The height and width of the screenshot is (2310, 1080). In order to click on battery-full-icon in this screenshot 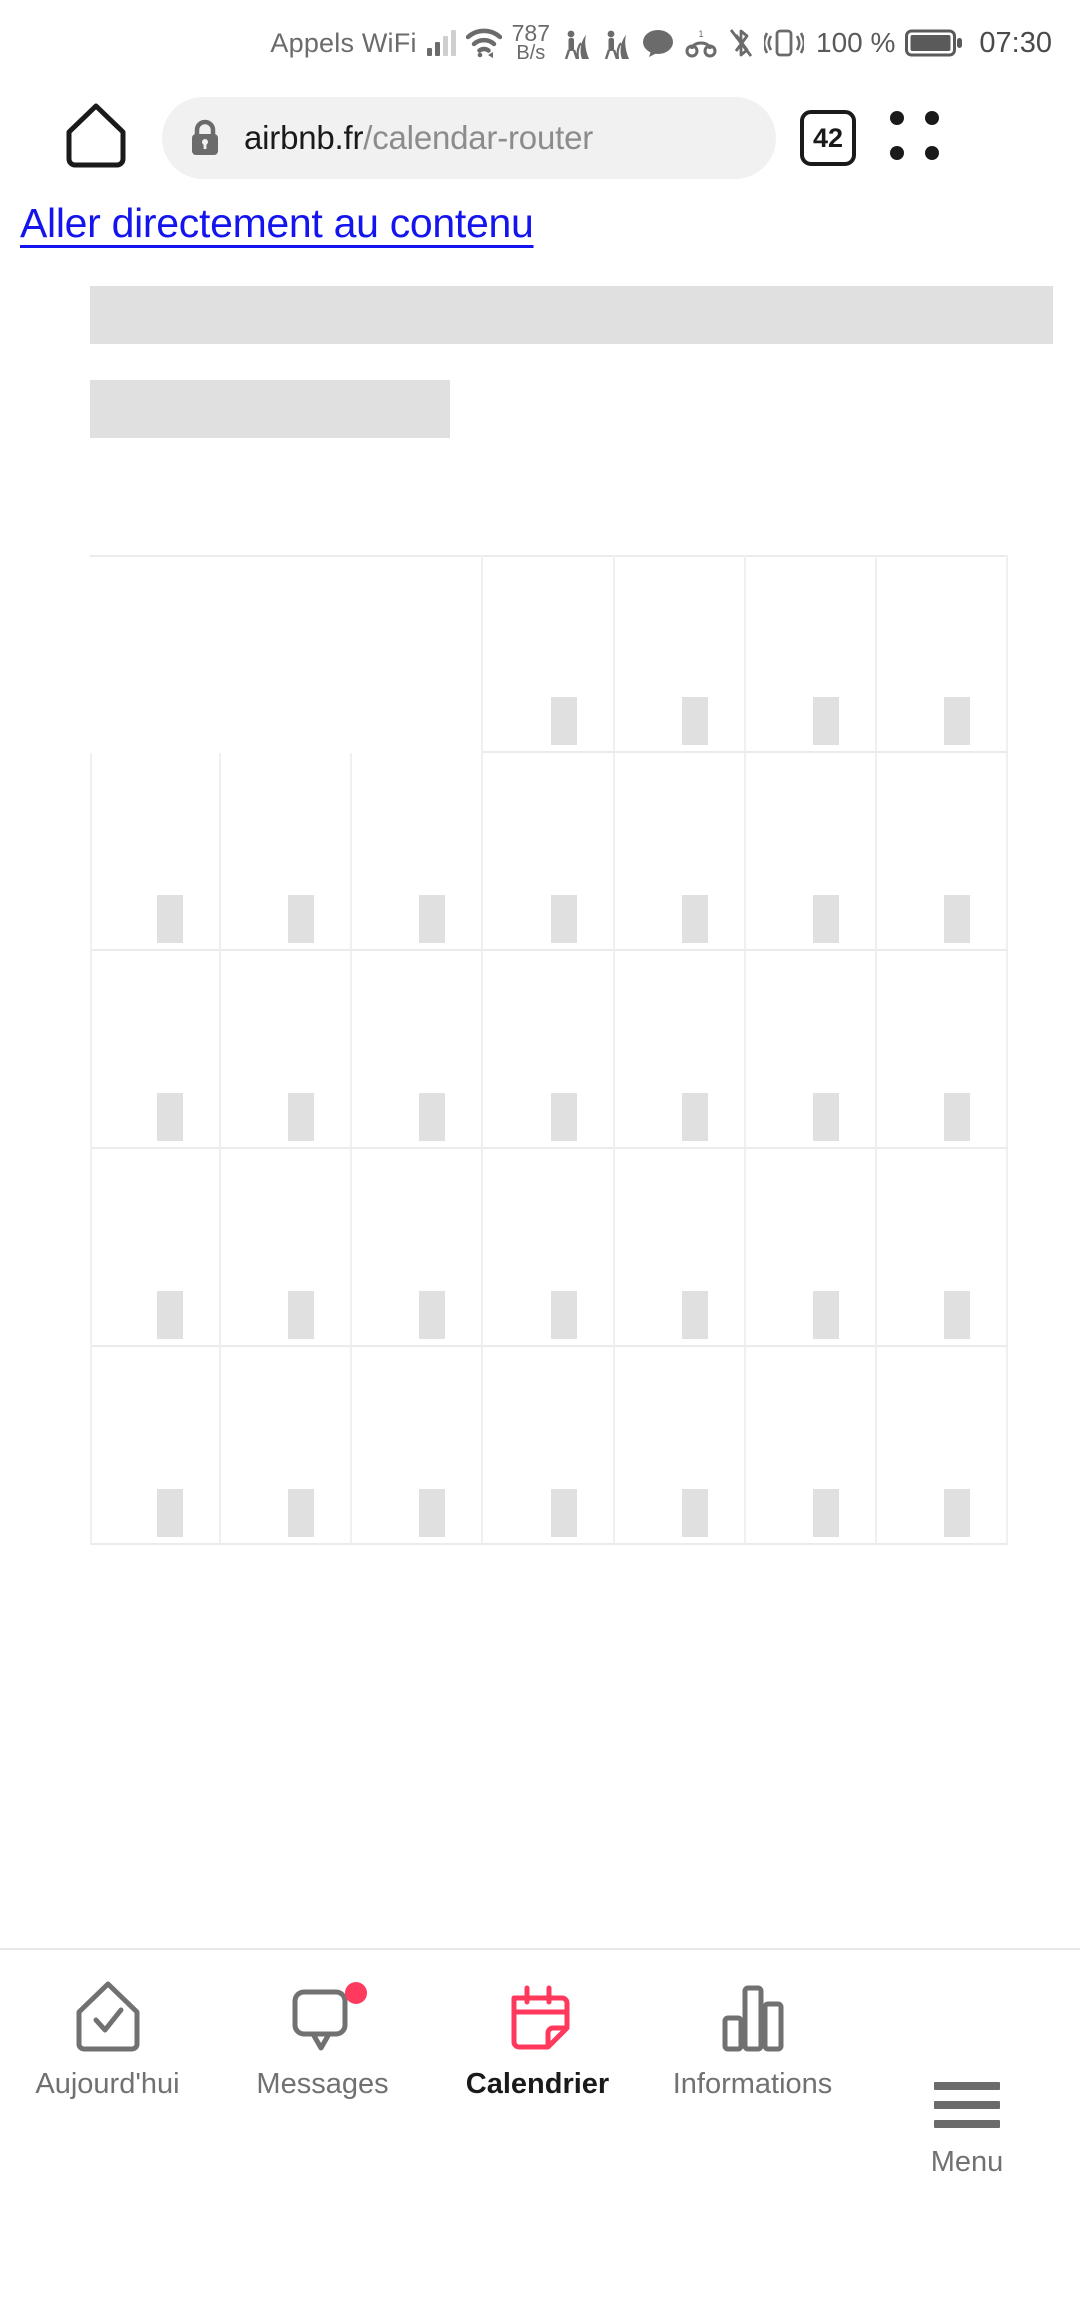, I will do `click(934, 43)`.